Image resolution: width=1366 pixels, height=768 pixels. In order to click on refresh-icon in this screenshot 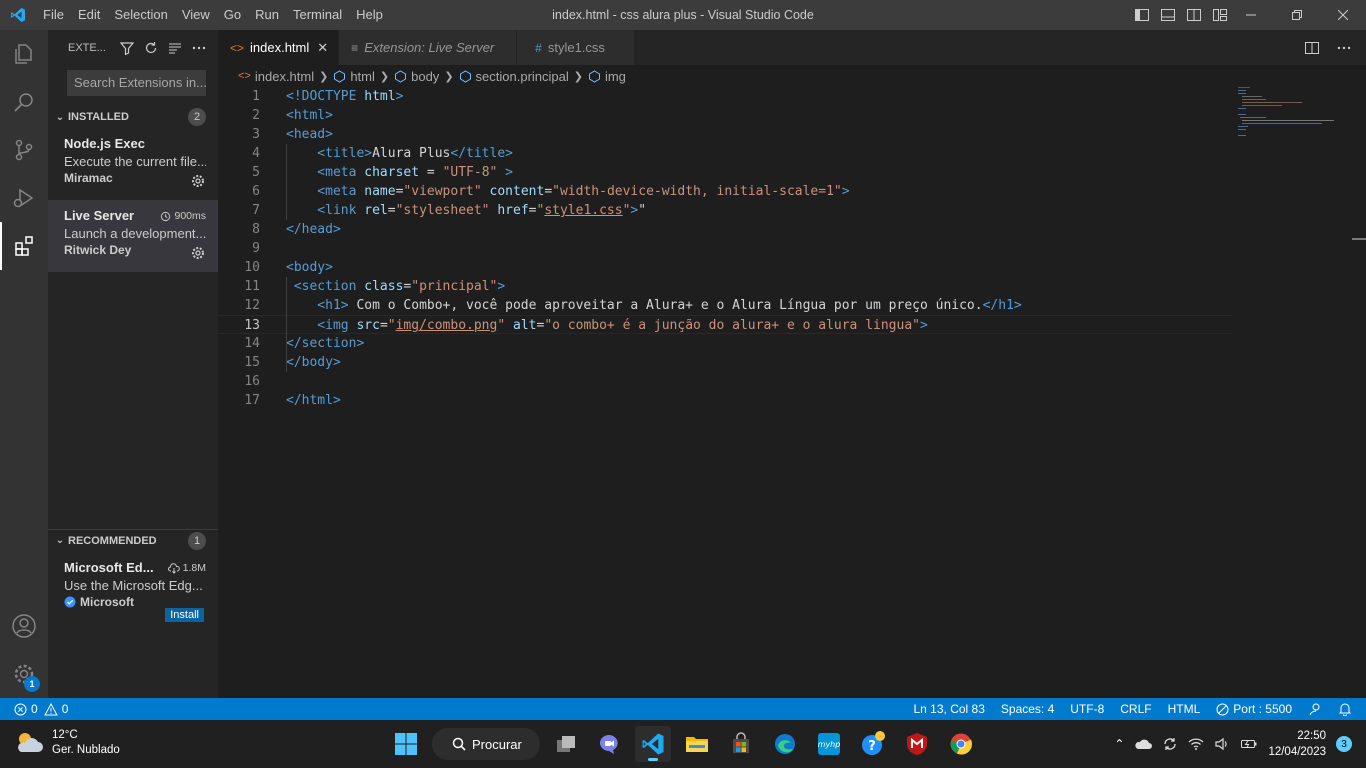, I will do `click(151, 48)`.